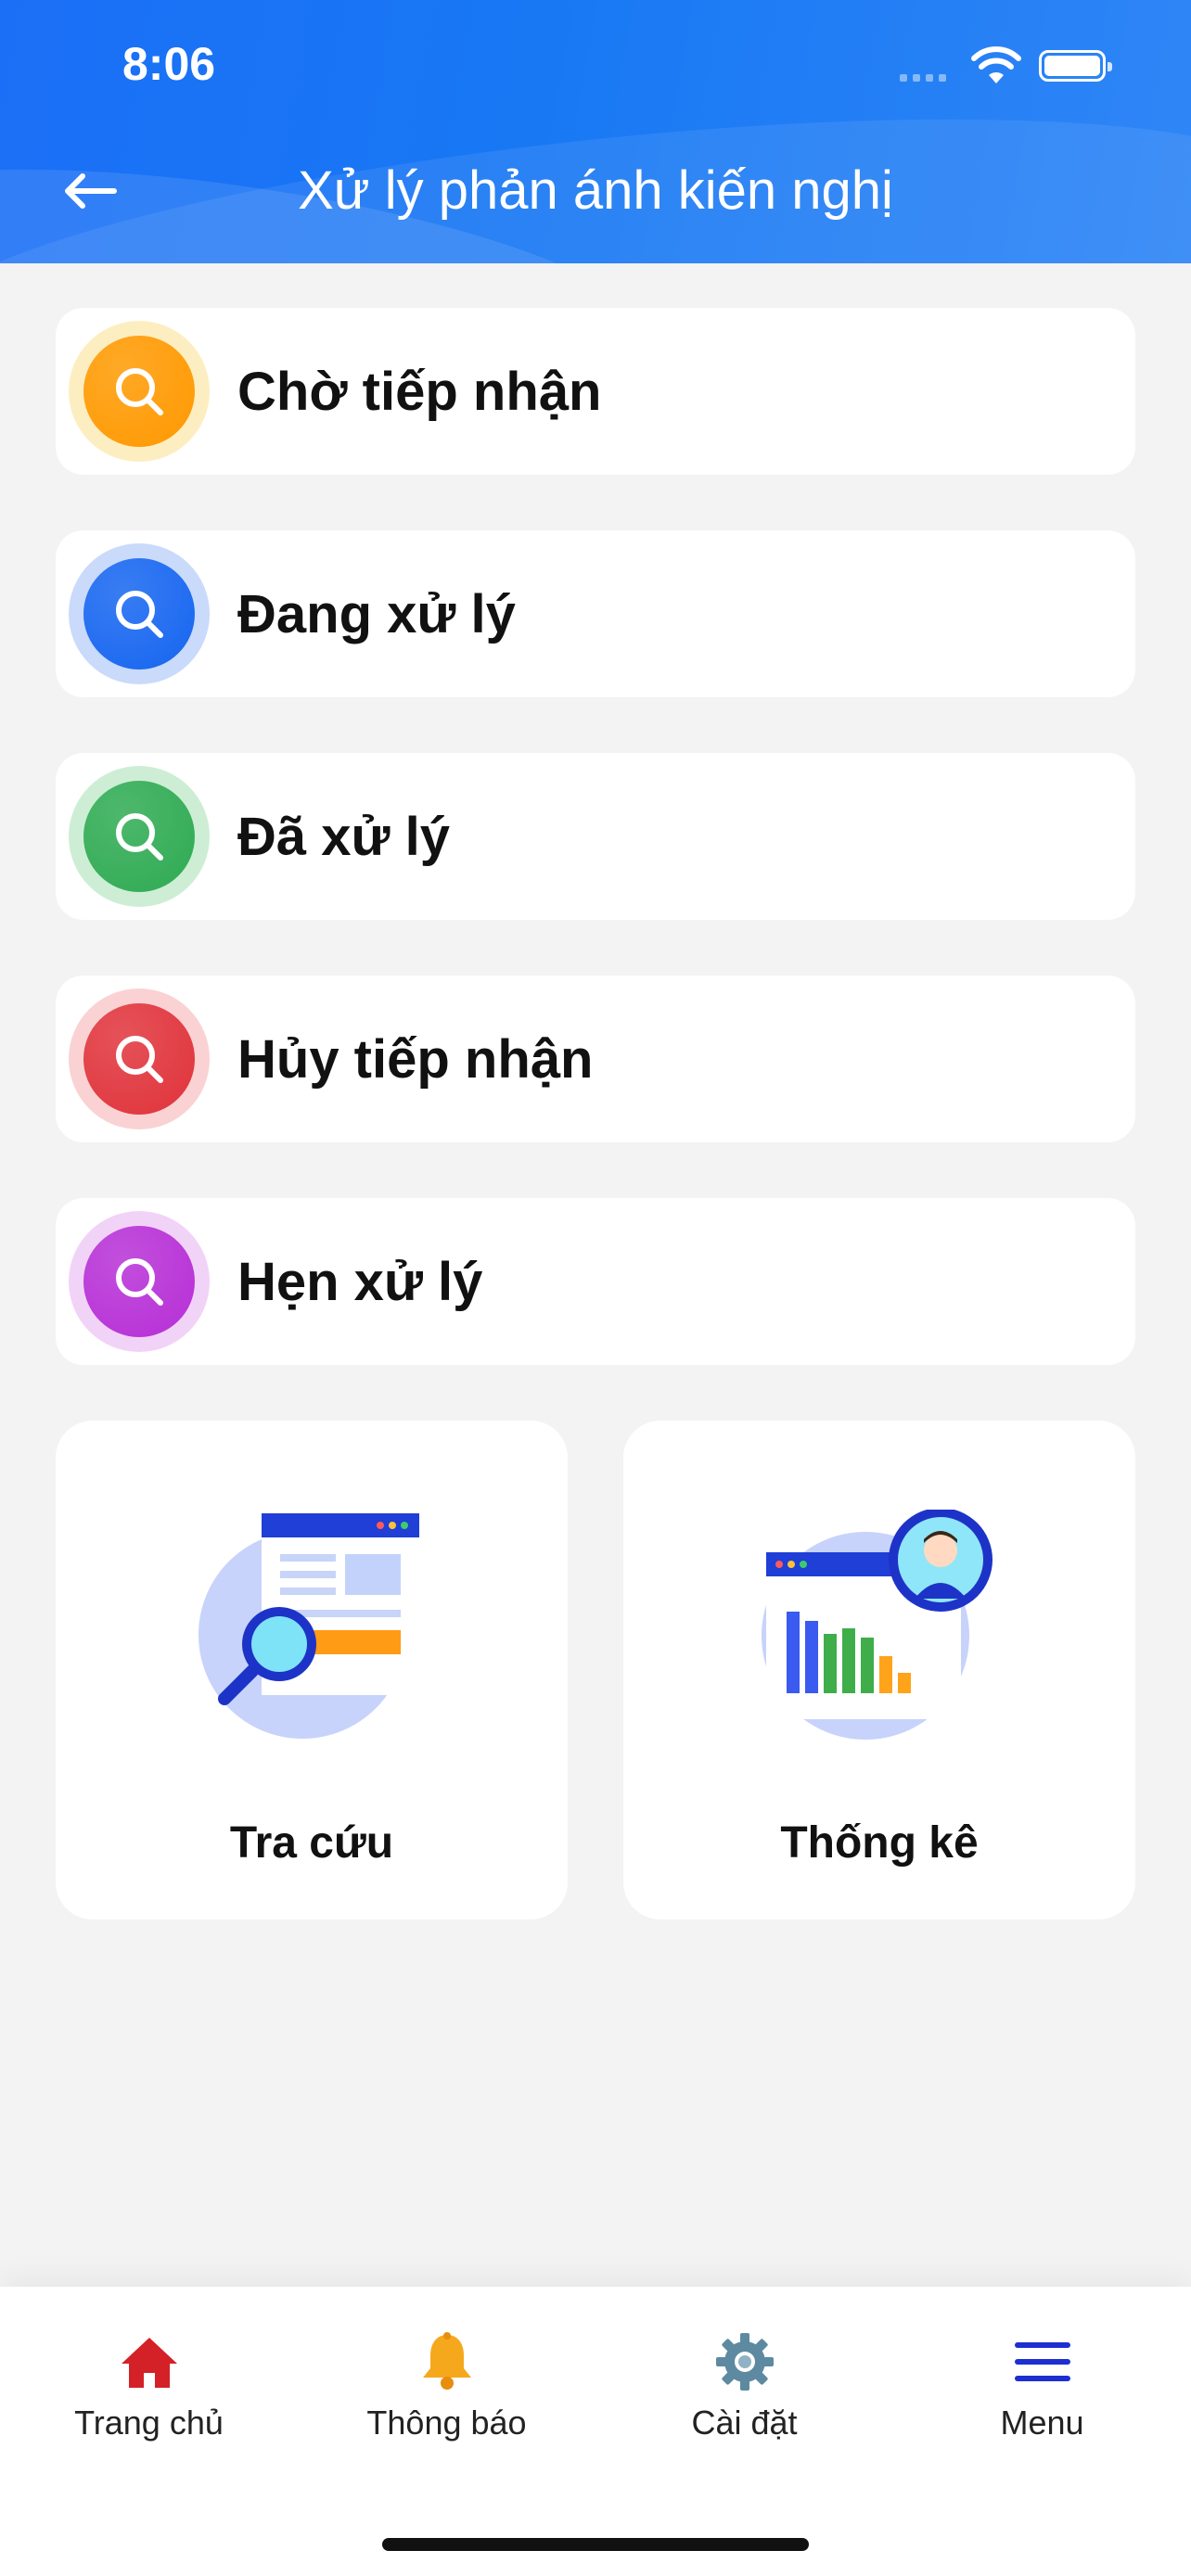 This screenshot has height=2576, width=1191. I want to click on bell-icon, so click(447, 2361).